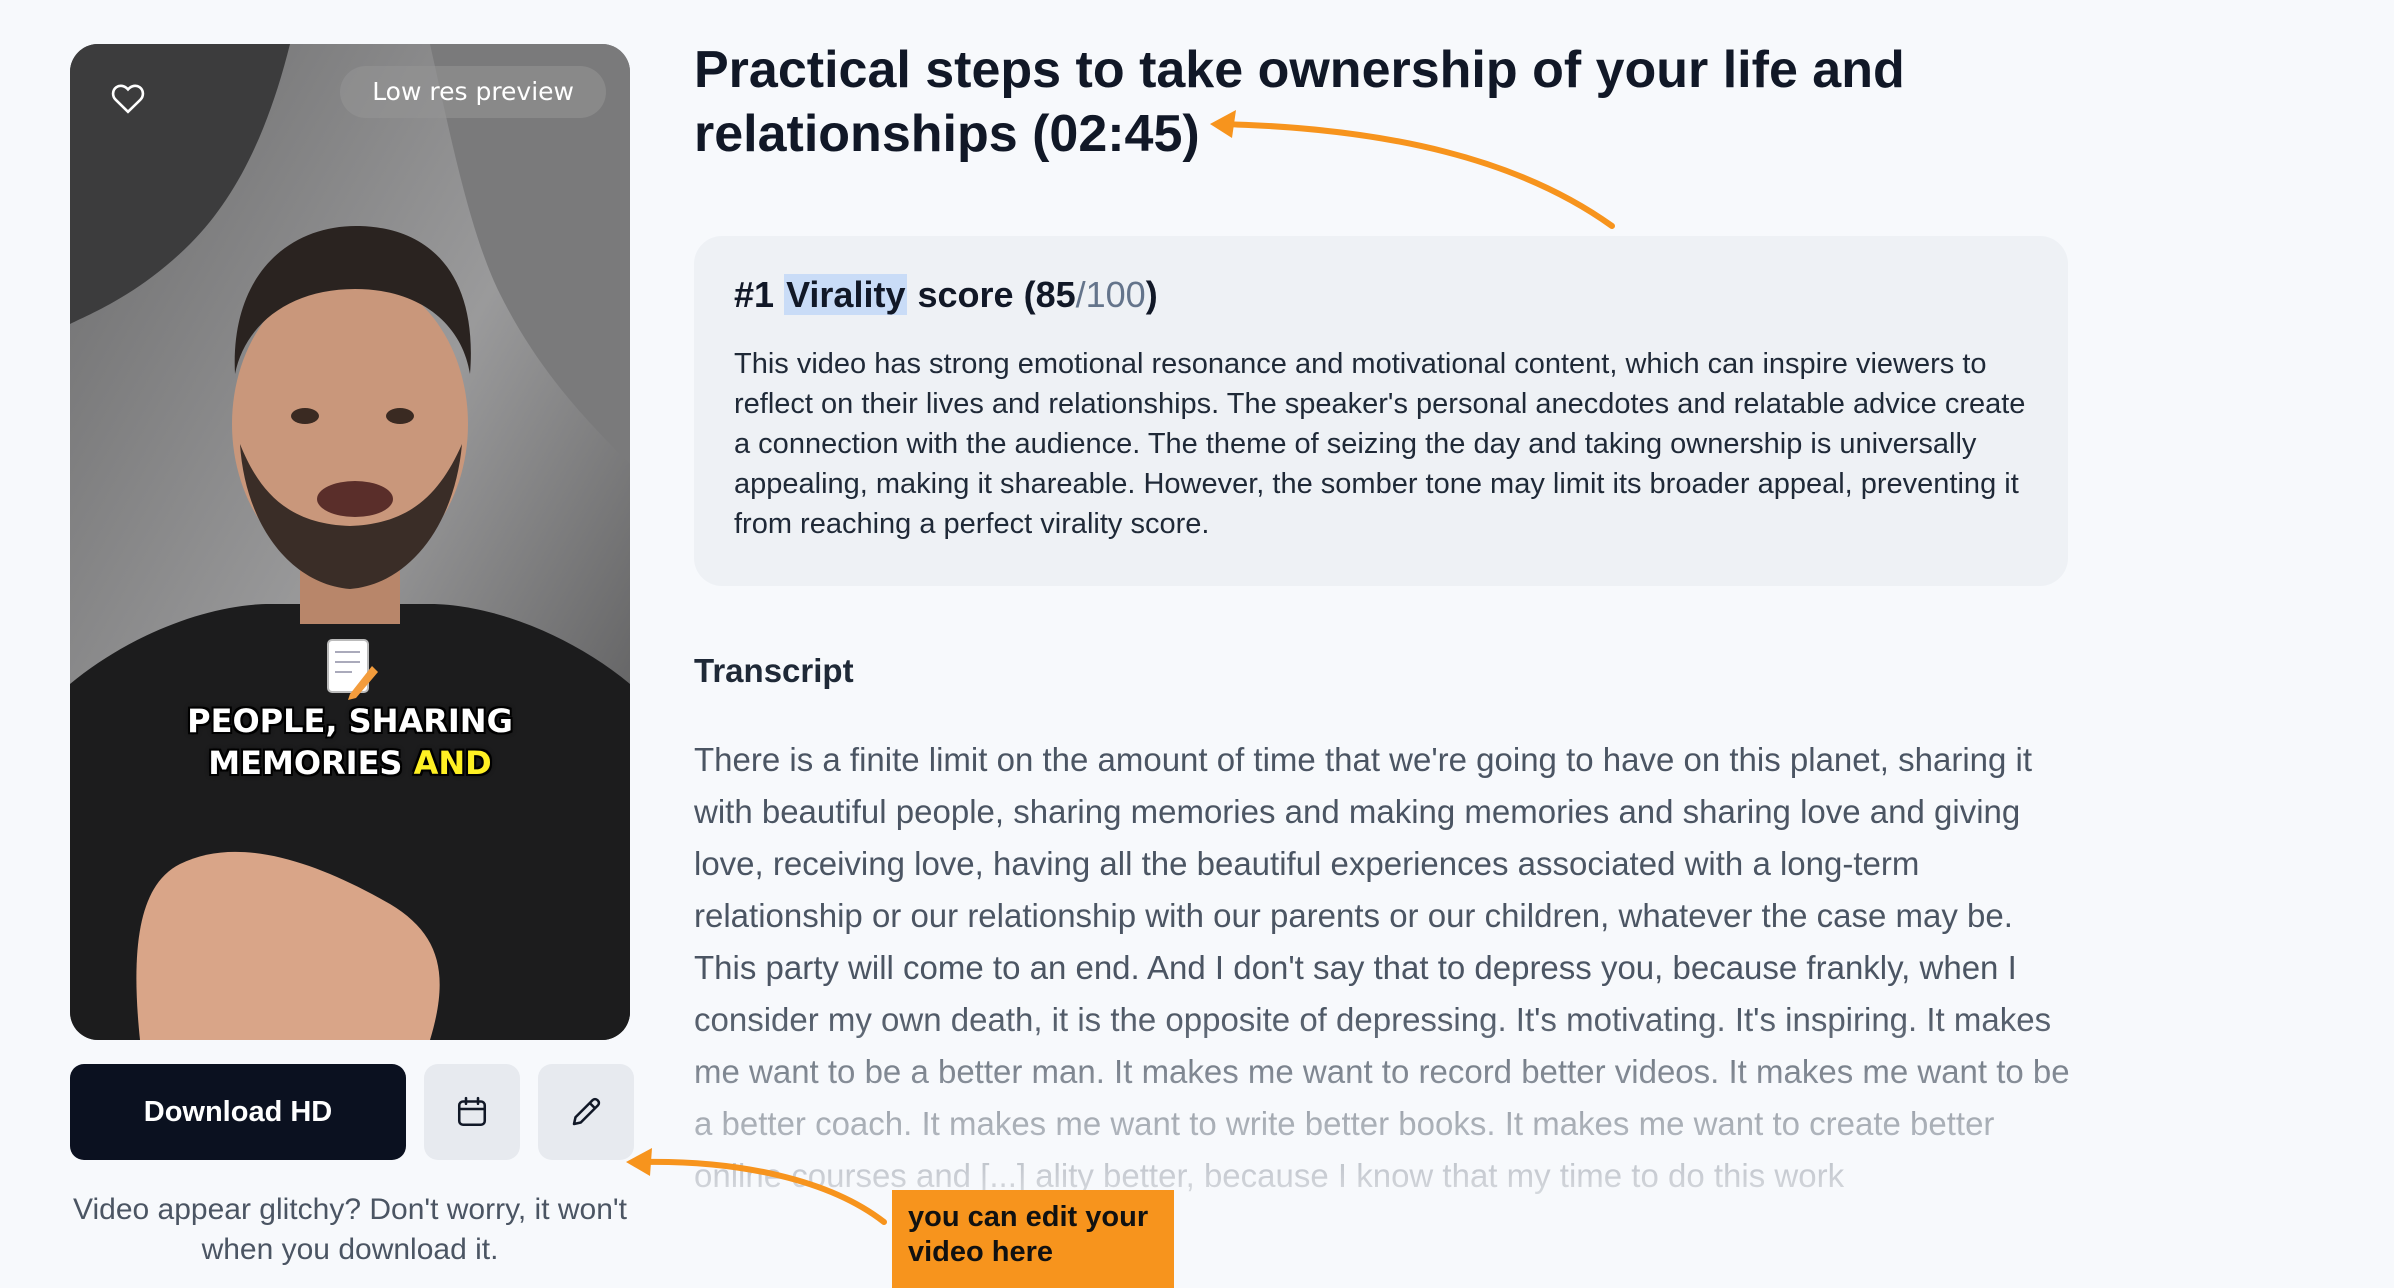 The height and width of the screenshot is (1288, 2394). I want to click on edit-button, so click(586, 1112).